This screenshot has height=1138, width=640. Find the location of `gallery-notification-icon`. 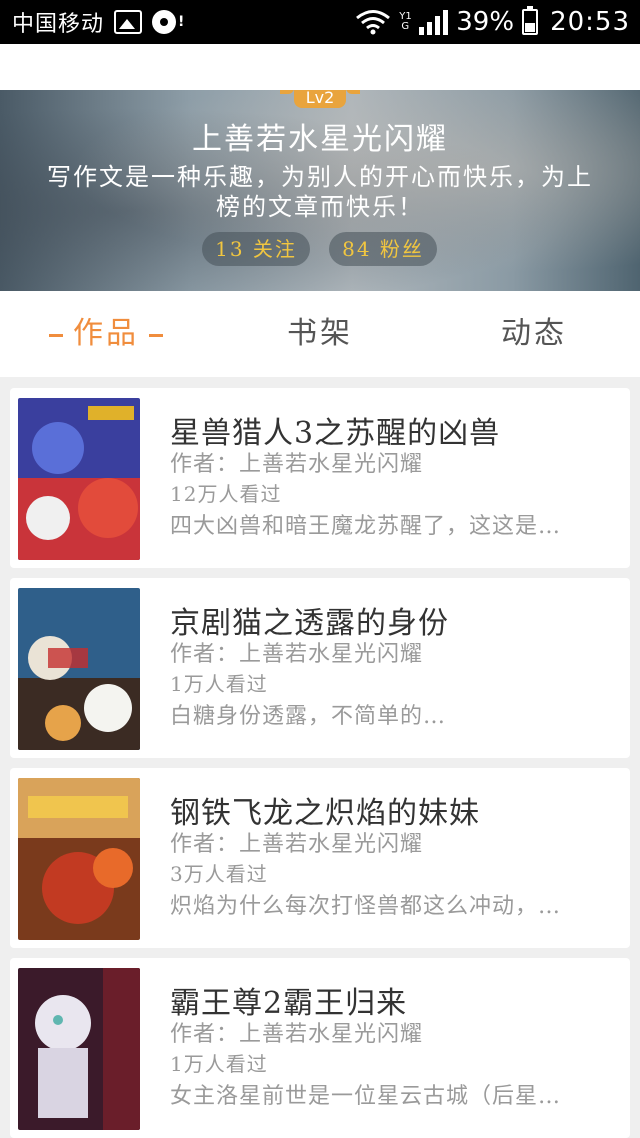

gallery-notification-icon is located at coordinates (128, 22).